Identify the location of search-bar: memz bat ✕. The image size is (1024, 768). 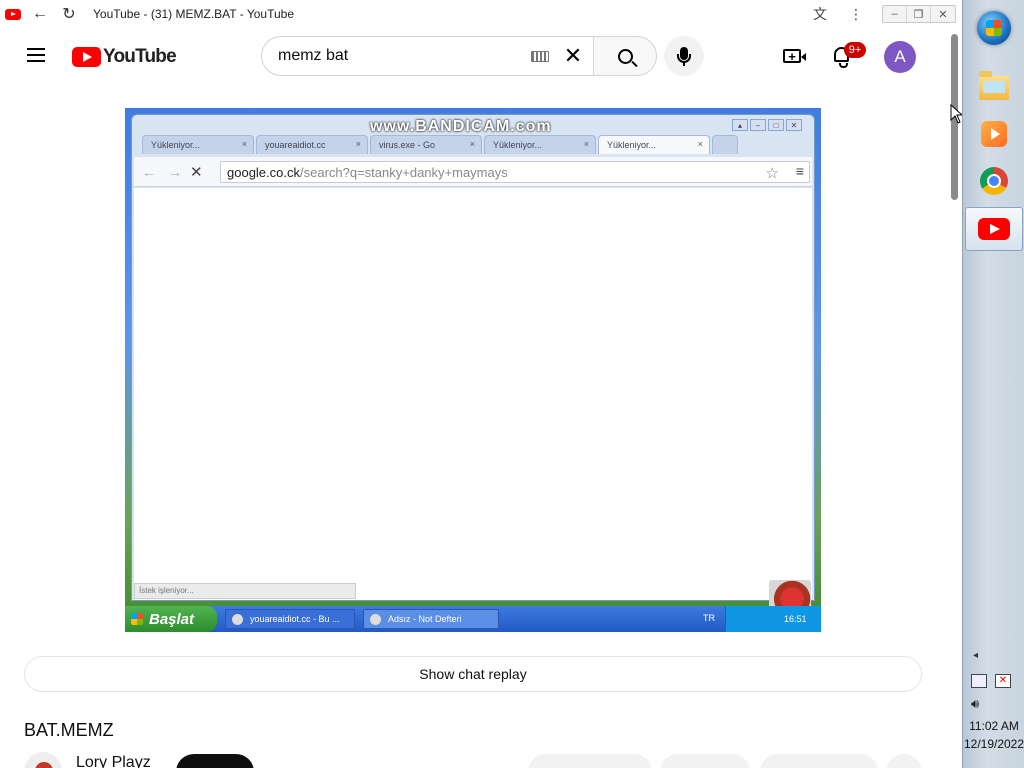
(459, 56).